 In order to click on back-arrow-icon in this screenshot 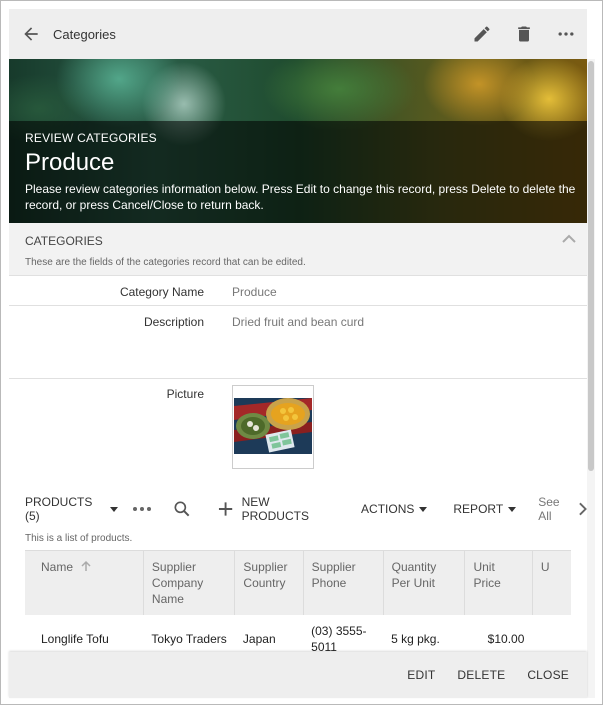, I will do `click(31, 34)`.